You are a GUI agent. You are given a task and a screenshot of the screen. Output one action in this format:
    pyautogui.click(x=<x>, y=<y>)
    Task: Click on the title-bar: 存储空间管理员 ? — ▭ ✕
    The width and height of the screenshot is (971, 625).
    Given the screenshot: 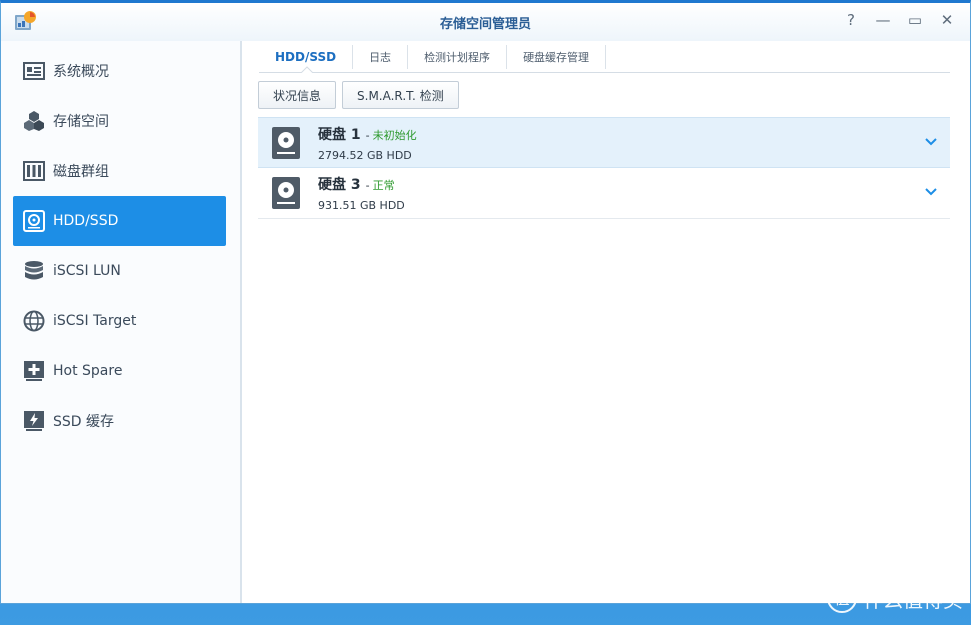 What is the action you would take?
    pyautogui.click(x=485, y=22)
    